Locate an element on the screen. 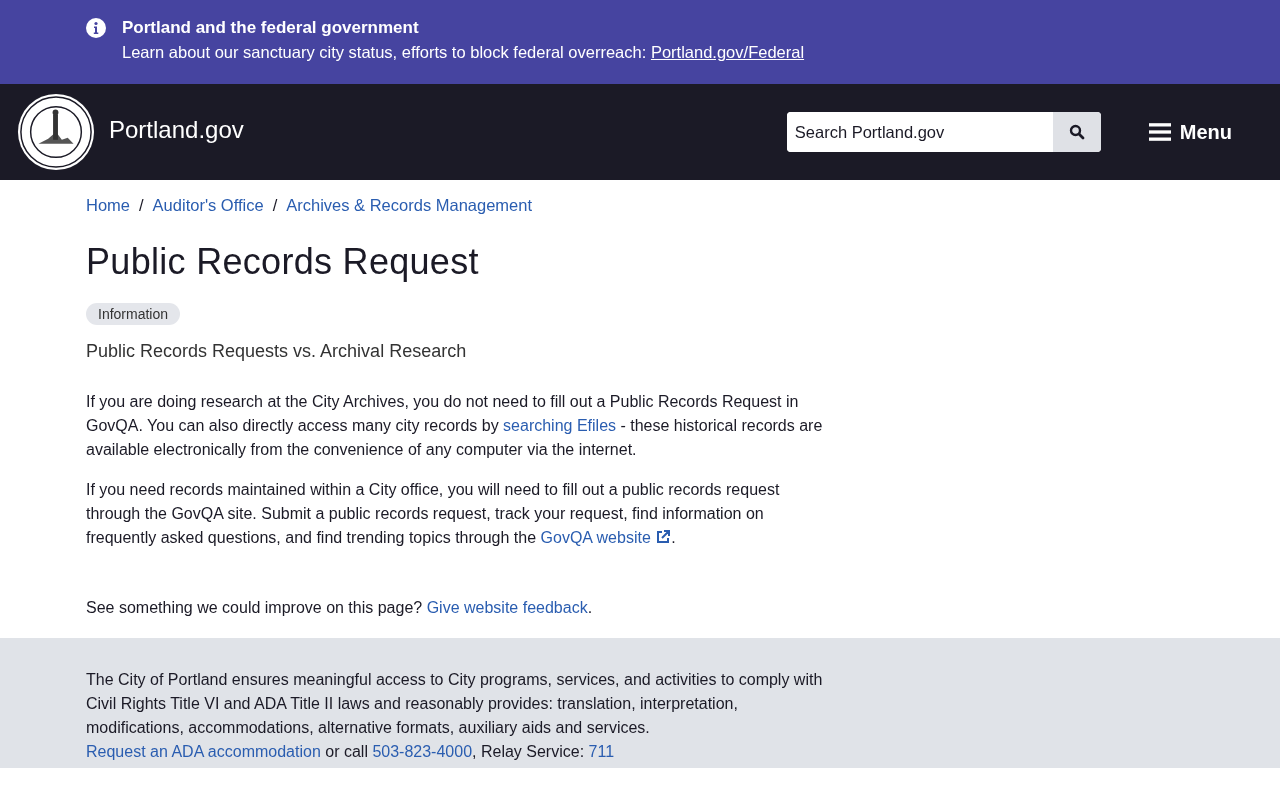 This screenshot has width=1280, height=800. page-subtitle: Public Records Requests vs. Archival Research is located at coordinates (277, 351).